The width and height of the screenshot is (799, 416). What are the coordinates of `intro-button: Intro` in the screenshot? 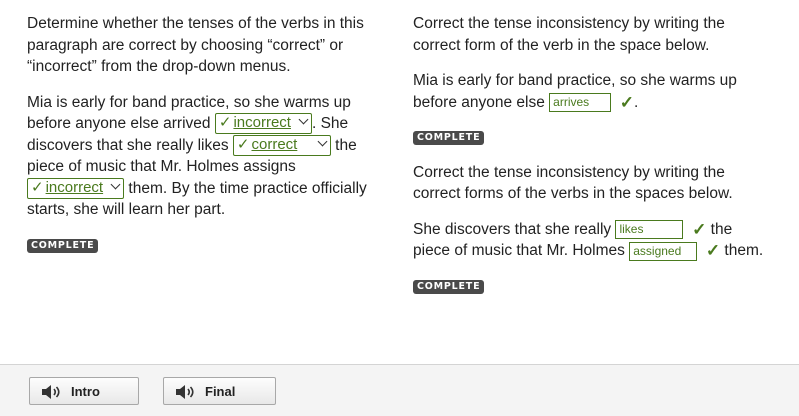 It's located at (84, 391).